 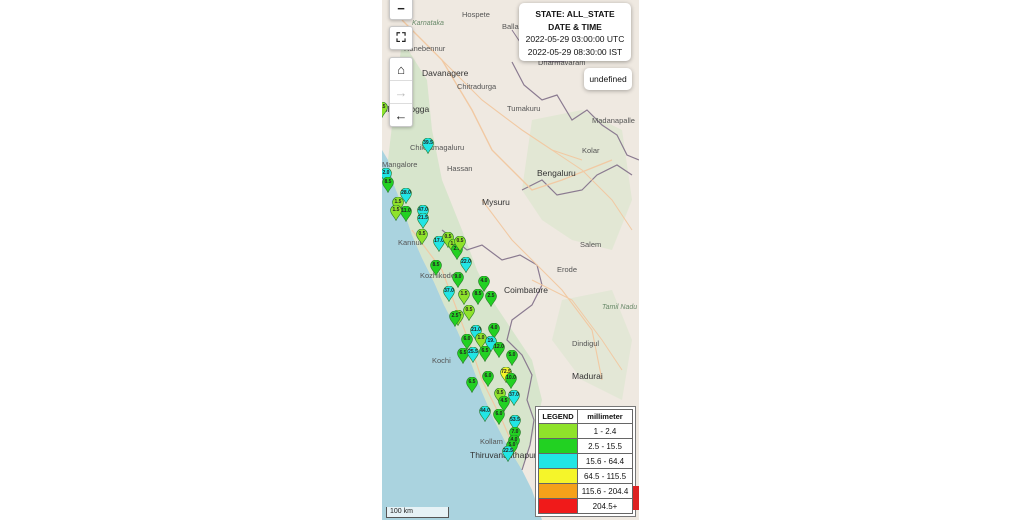 I want to click on zoom-out-button: −, so click(x=401, y=9).